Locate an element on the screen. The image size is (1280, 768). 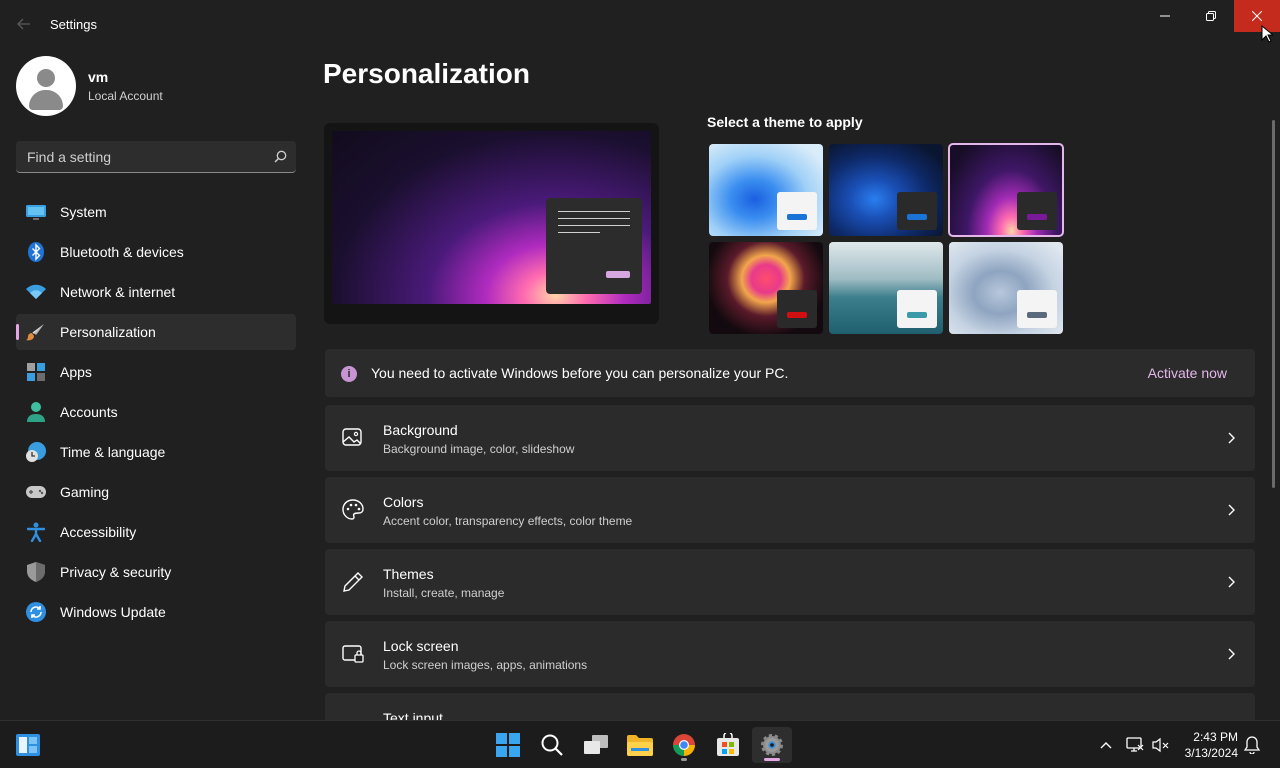
sidebar-item-system: System is located at coordinates (156, 212).